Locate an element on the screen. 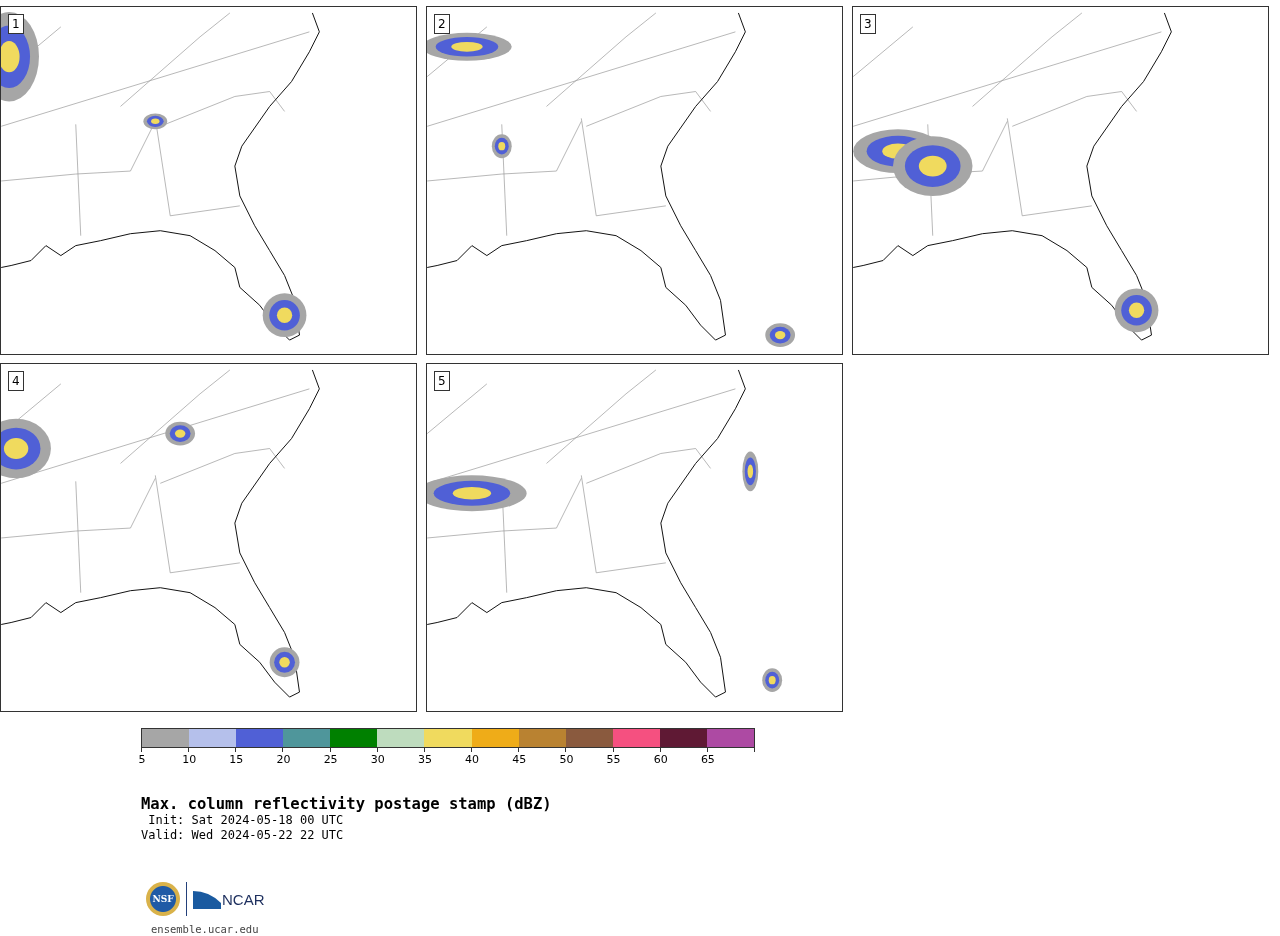 This screenshot has height=936, width=1280. tick-label: 40 is located at coordinates (472, 759).